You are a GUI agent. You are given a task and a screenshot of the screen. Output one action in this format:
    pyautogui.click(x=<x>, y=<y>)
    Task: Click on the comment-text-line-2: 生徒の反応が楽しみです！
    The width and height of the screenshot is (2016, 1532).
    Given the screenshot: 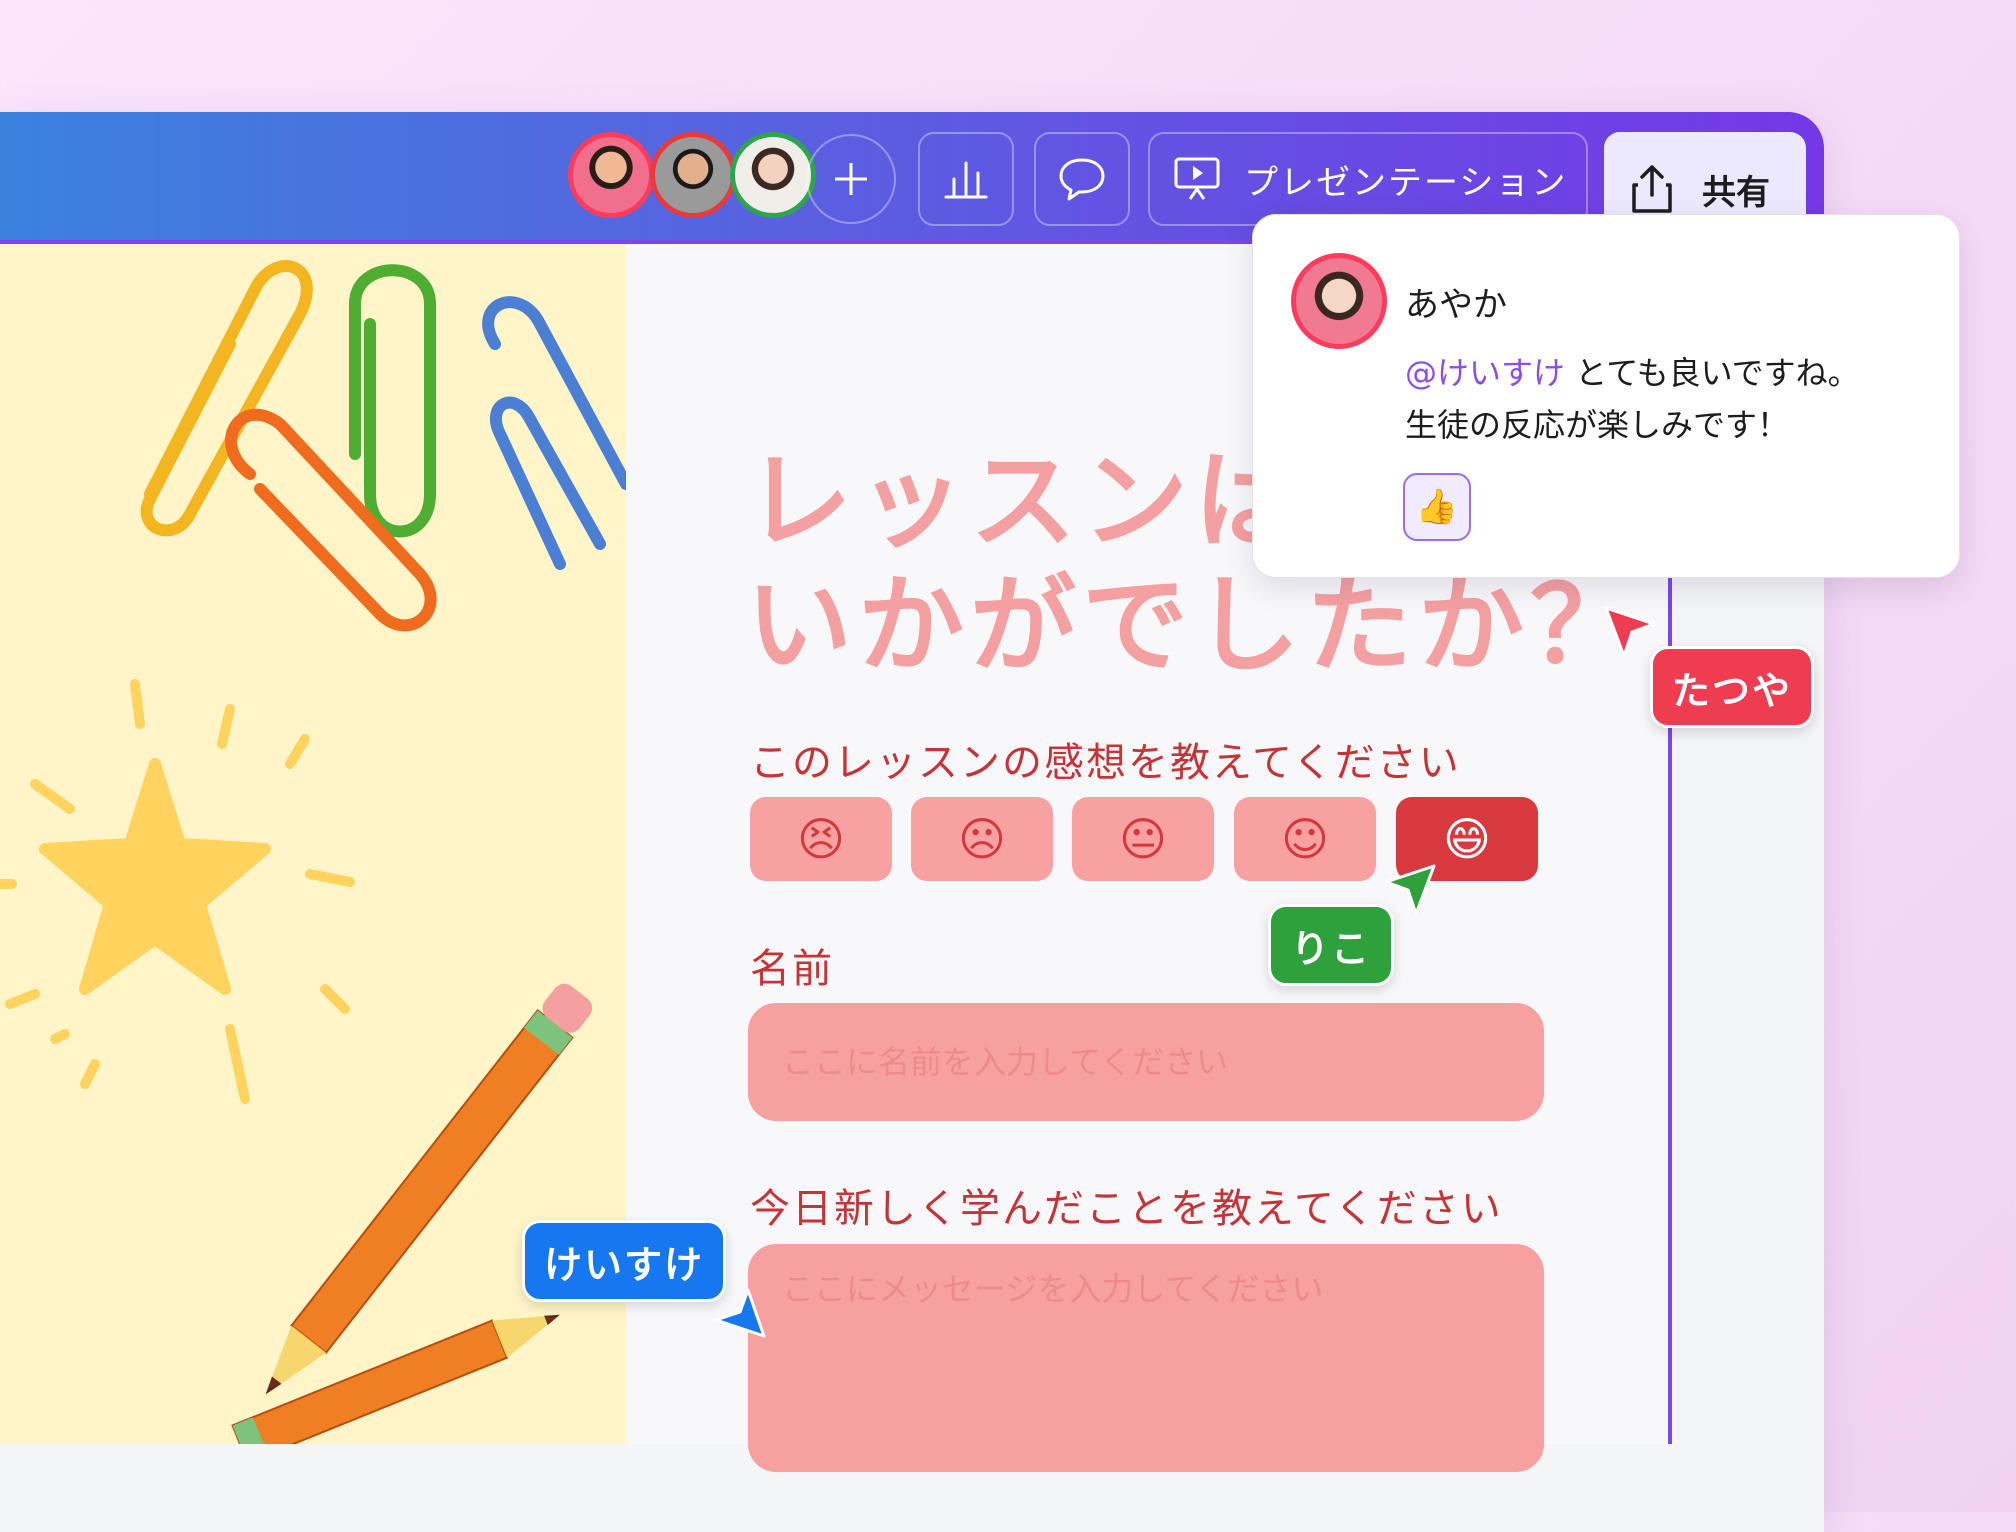 What is the action you would take?
    pyautogui.click(x=1597, y=425)
    